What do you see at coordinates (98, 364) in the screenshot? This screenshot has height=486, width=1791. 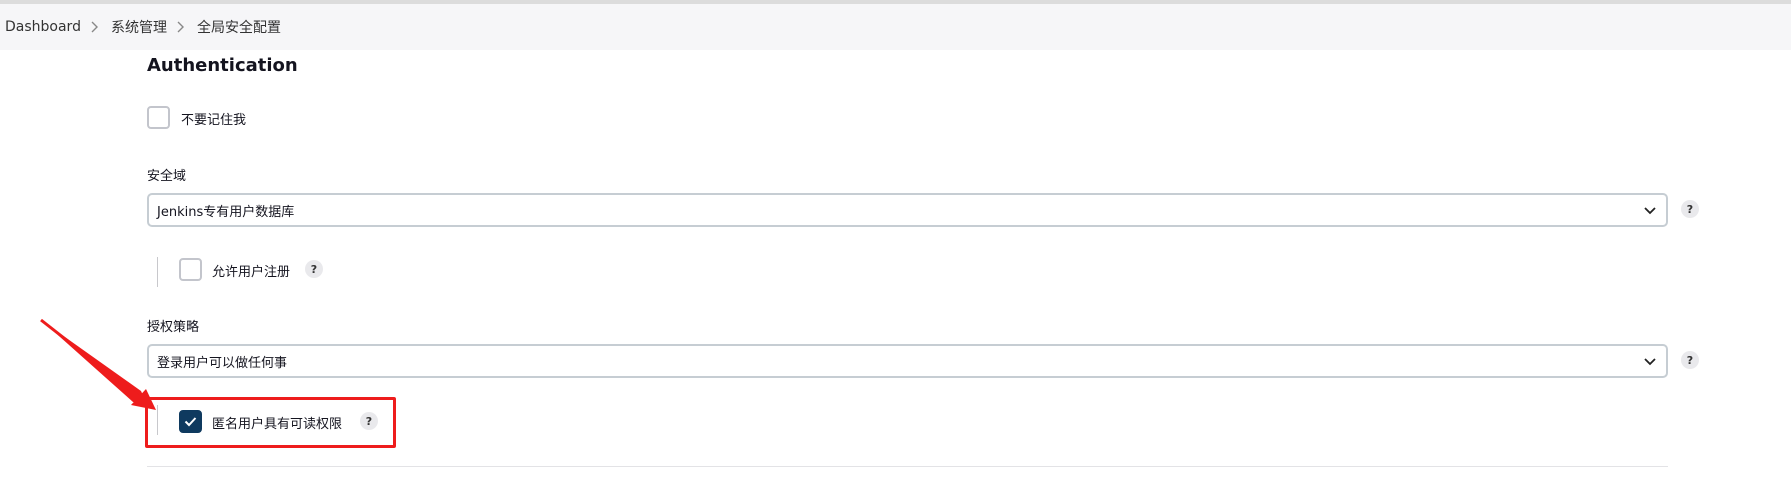 I see `annotation-arrow-icon` at bounding box center [98, 364].